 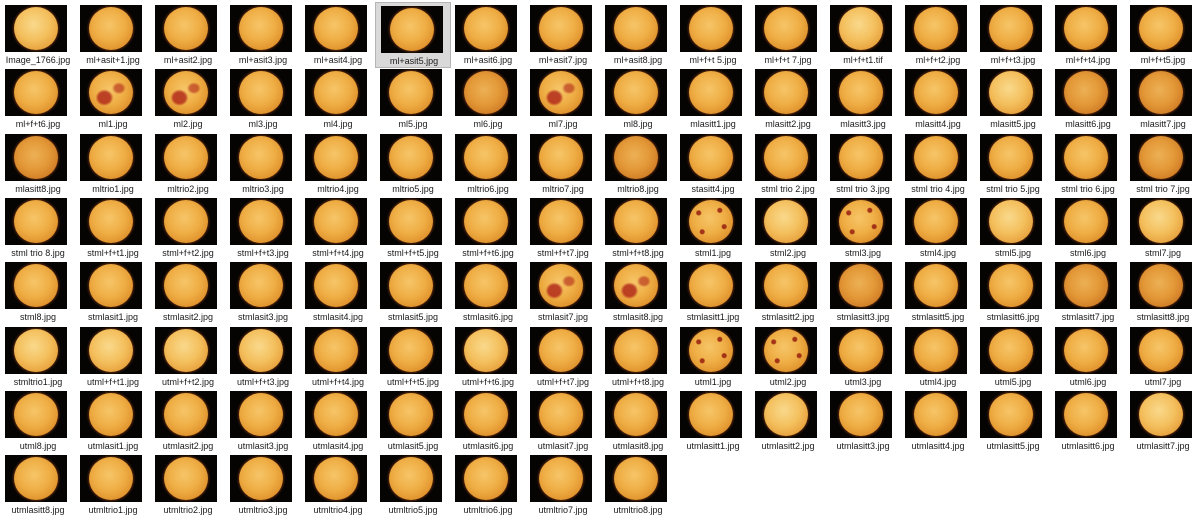 What do you see at coordinates (938, 35) in the screenshot?
I see `file-item: ml+f+t2.jpg` at bounding box center [938, 35].